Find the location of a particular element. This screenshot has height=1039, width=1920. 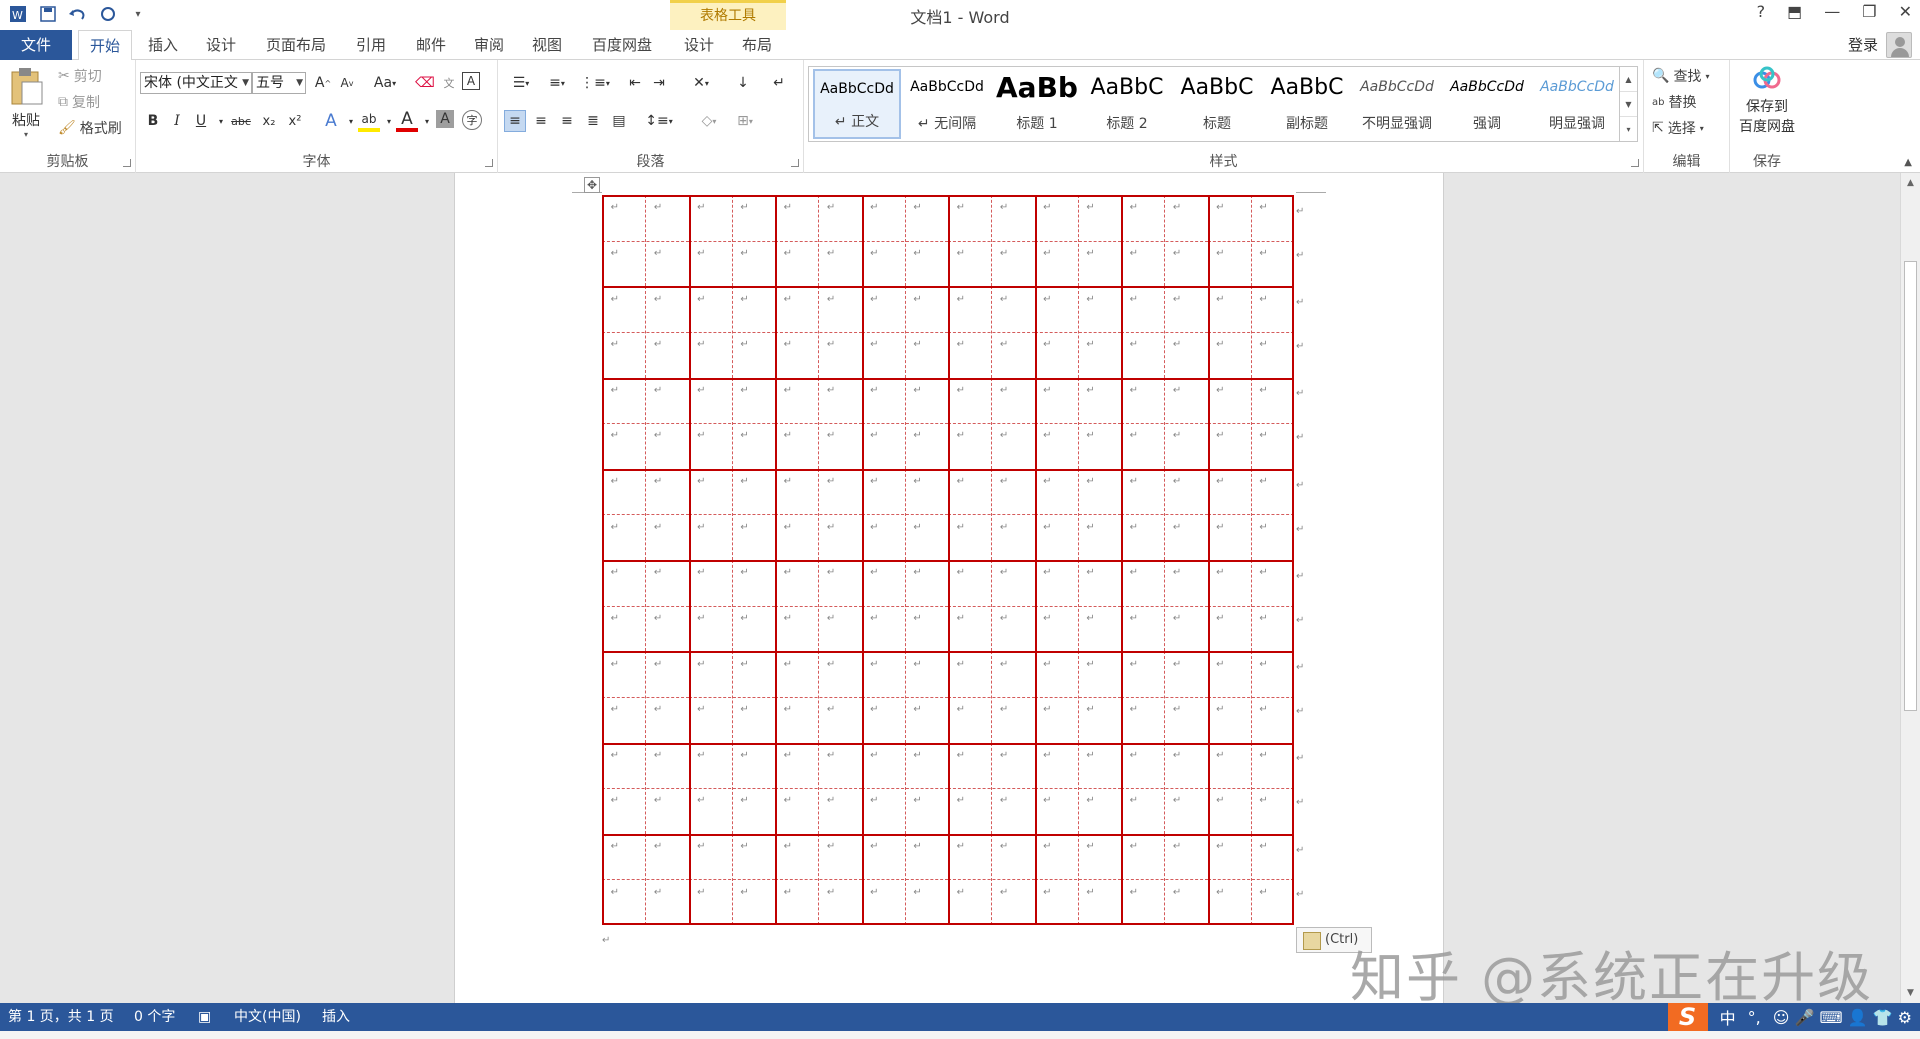

strikethrough-button: abc is located at coordinates (241, 121).